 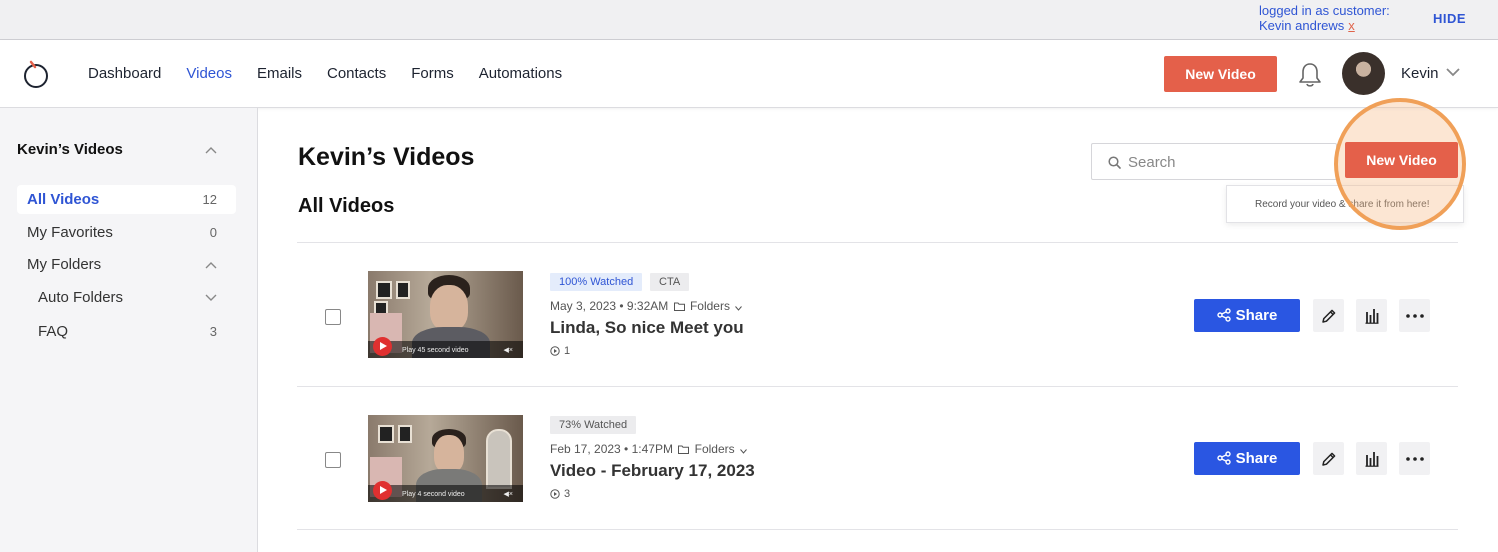 What do you see at coordinates (1228, 162) in the screenshot?
I see `search-input` at bounding box center [1228, 162].